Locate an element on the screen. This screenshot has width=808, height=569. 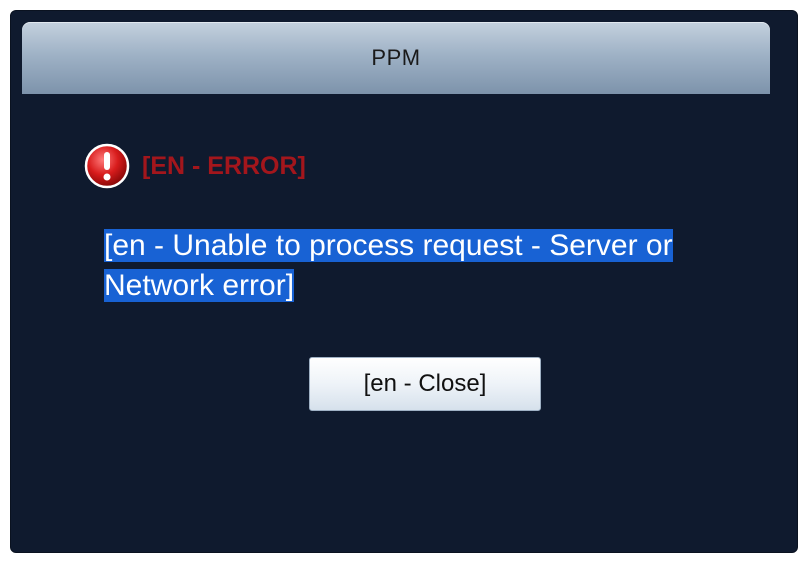
dialog-title: PPM is located at coordinates (396, 57).